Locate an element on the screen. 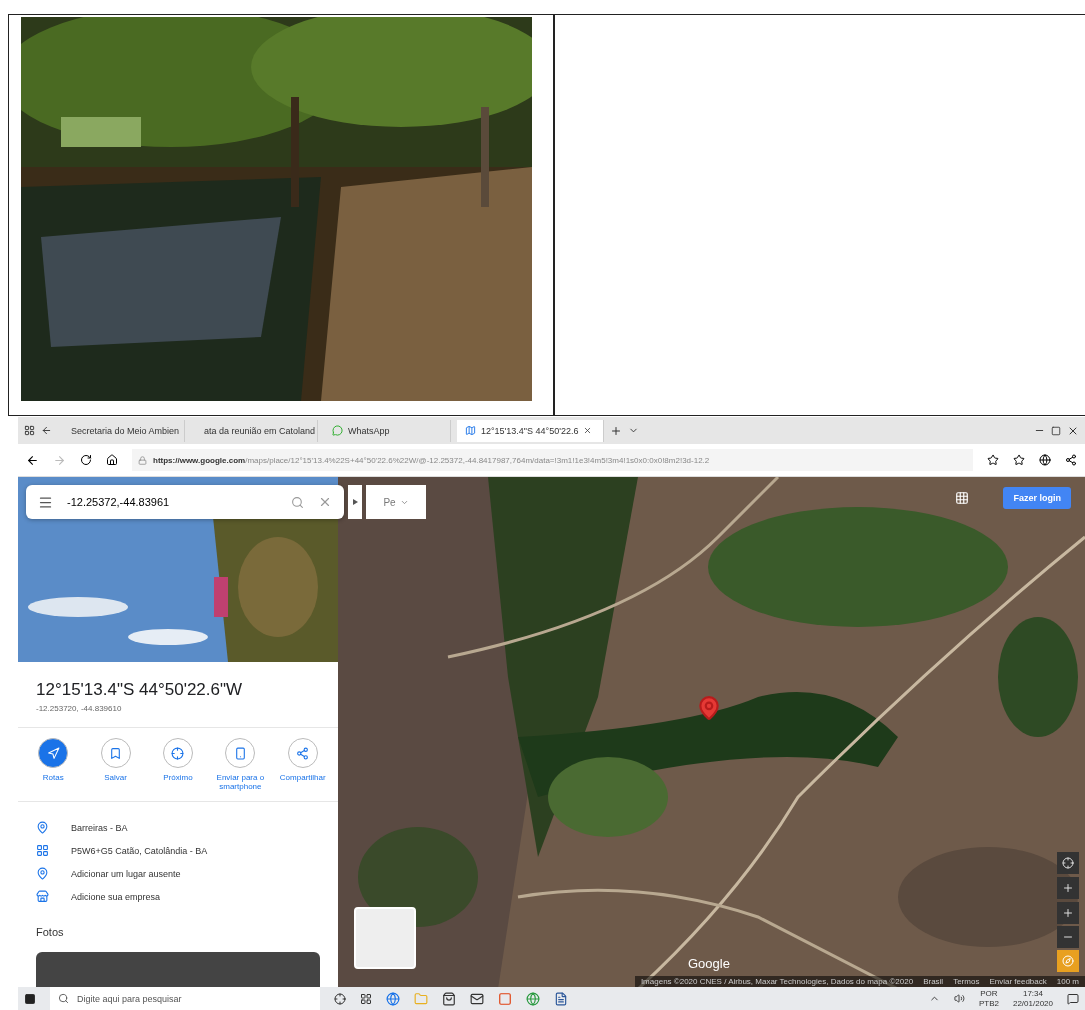 The image size is (1085, 1010). location-button is located at coordinates (1068, 863).